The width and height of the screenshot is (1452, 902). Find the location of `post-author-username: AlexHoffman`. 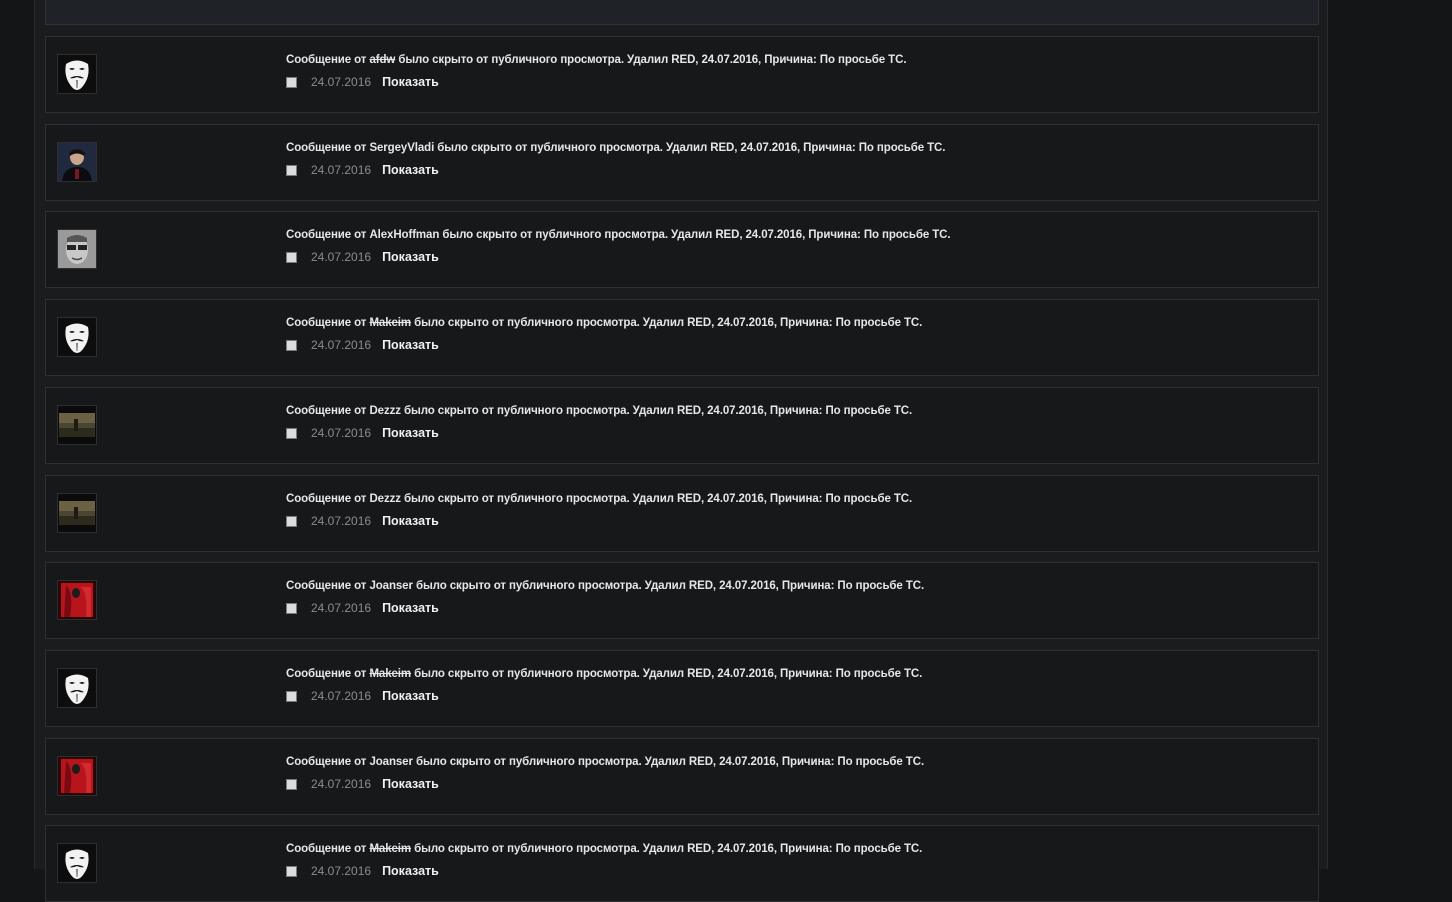

post-author-username: AlexHoffman is located at coordinates (404, 235).